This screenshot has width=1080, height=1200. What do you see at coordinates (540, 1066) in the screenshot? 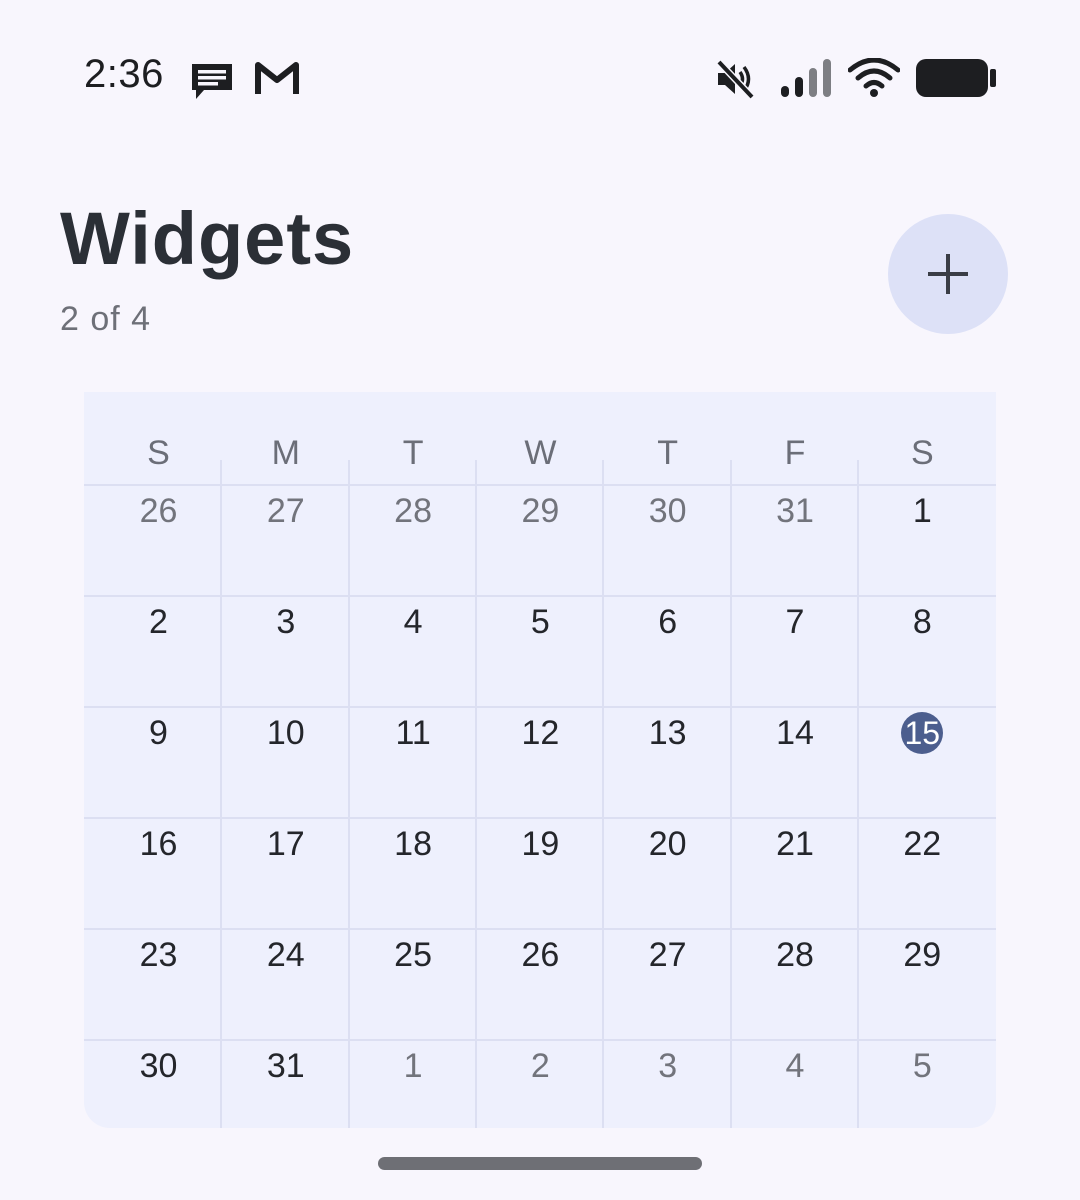
I see `day-number: 2` at bounding box center [540, 1066].